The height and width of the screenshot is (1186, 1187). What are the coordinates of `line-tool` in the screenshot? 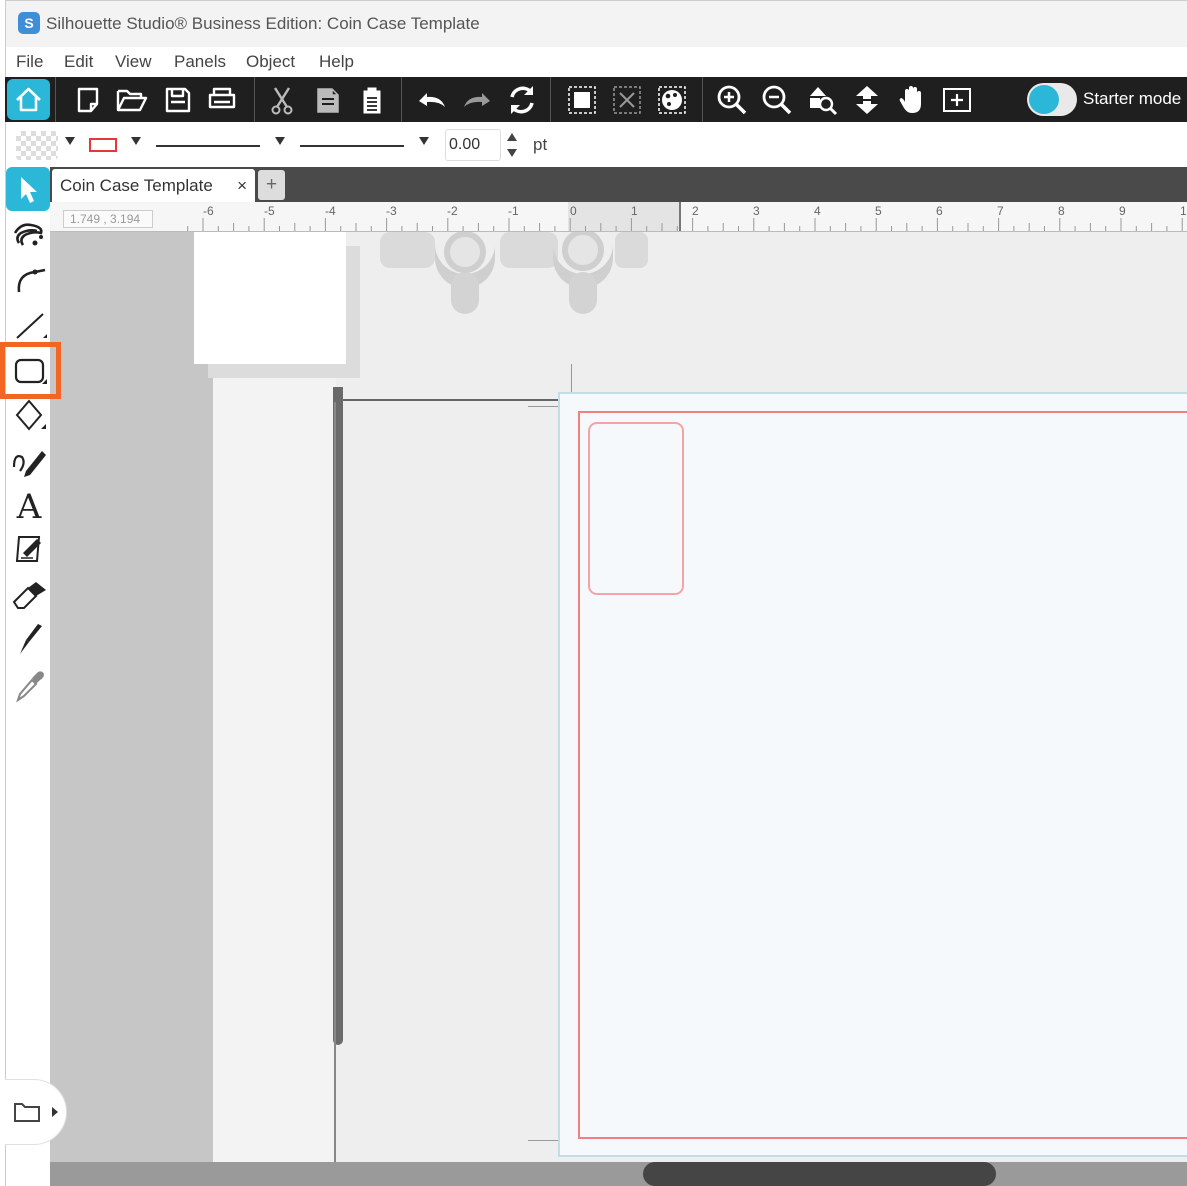 It's located at (28, 325).